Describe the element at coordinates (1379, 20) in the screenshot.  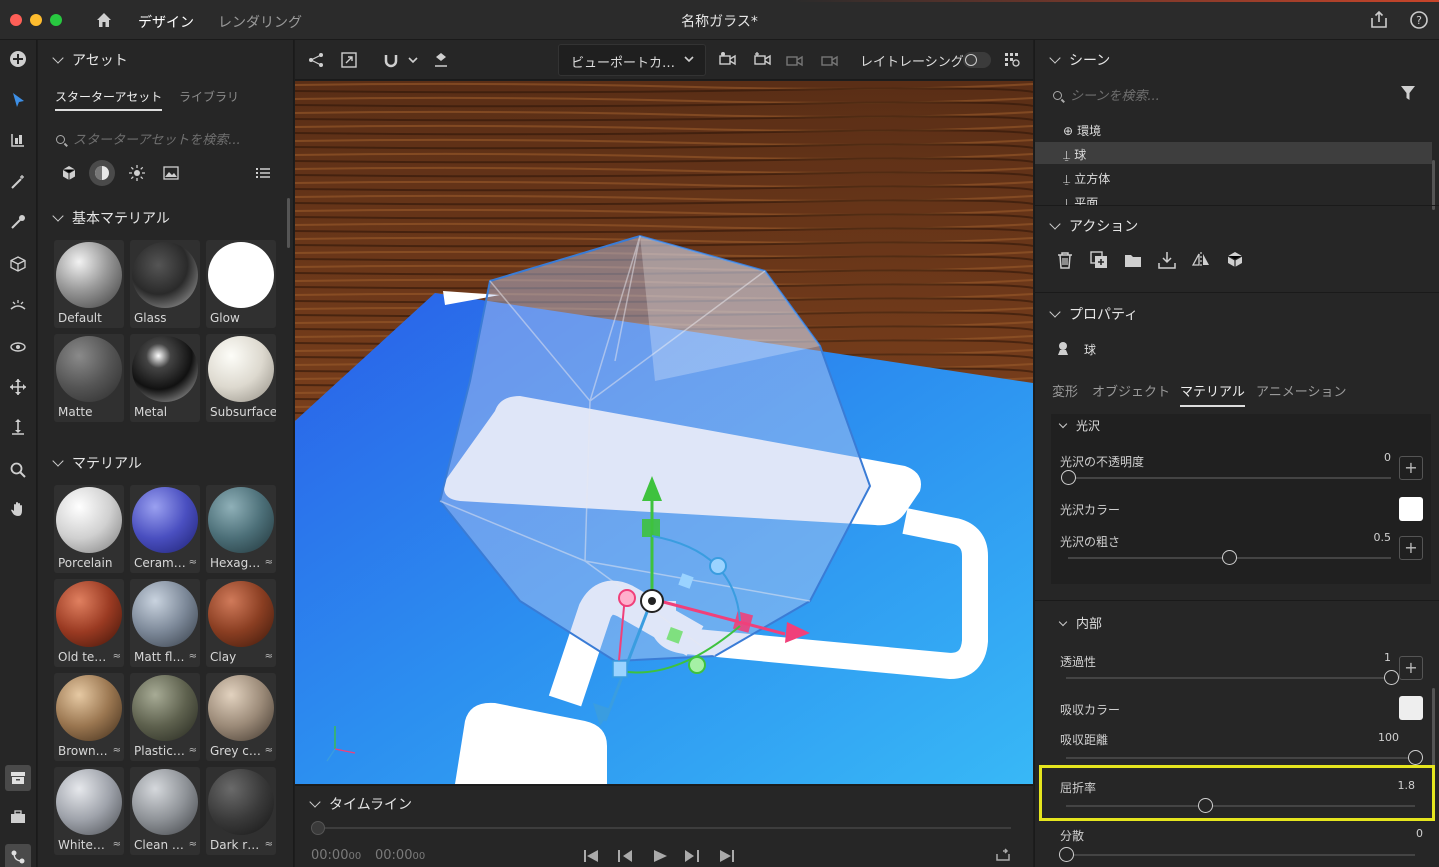
I see `share-icon` at that location.